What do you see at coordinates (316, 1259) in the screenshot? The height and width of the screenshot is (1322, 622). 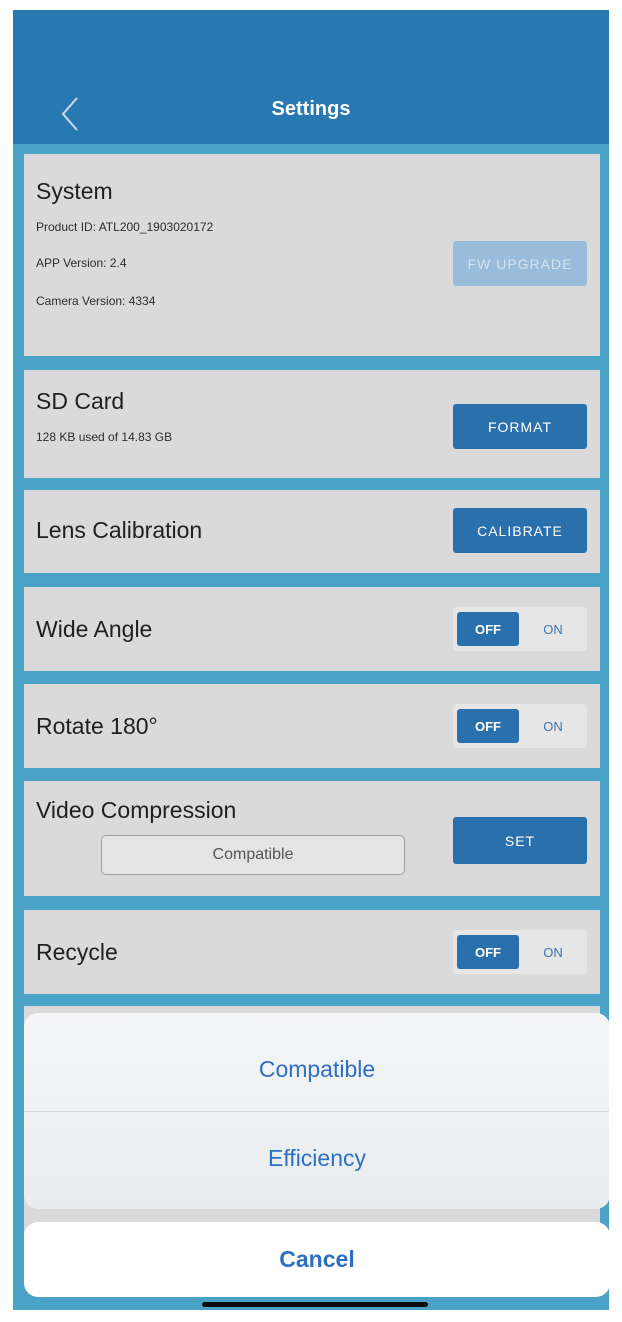 I see `cancel-button: Cancel` at bounding box center [316, 1259].